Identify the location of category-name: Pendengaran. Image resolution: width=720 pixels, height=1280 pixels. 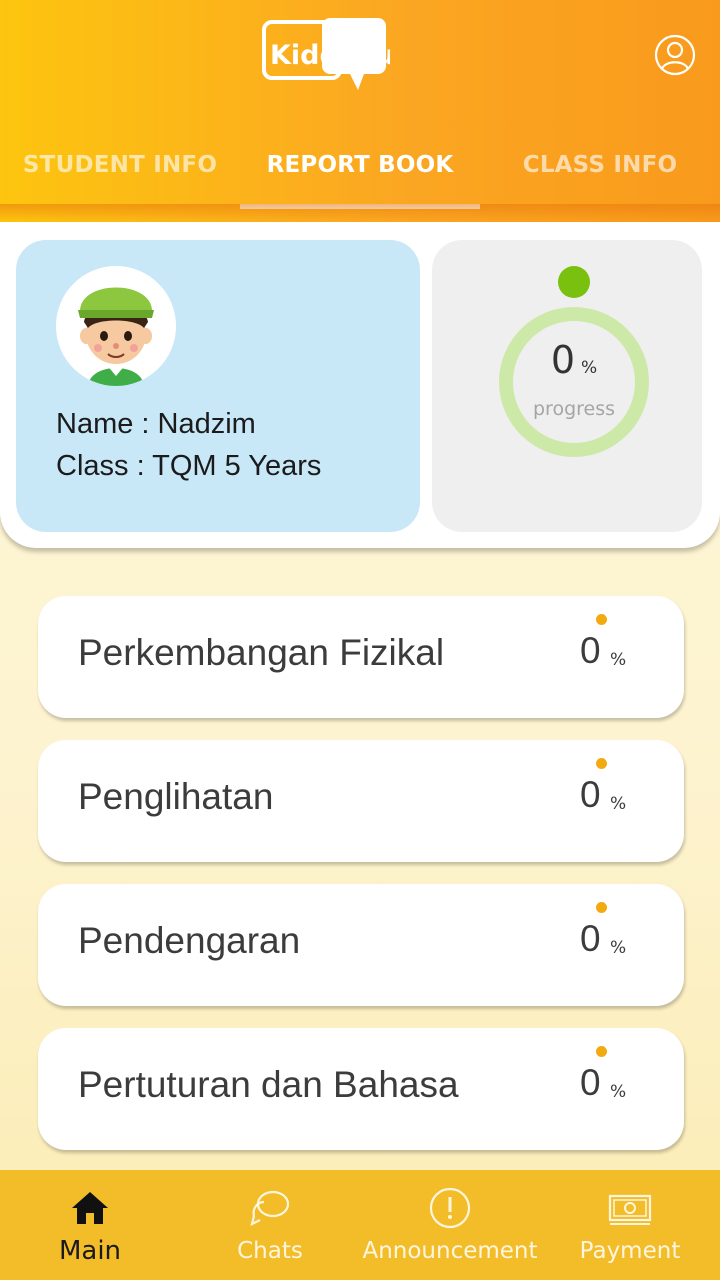
(189, 940).